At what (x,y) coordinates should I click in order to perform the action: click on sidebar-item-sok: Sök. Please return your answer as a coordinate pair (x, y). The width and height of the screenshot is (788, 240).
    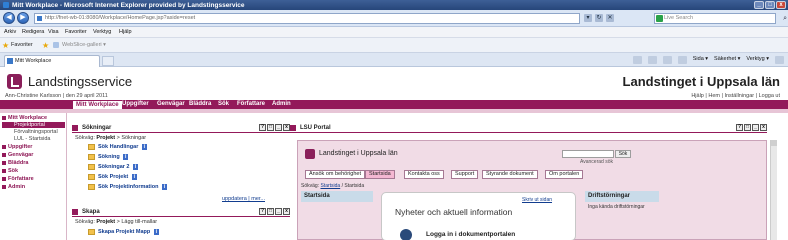
    Looking at the image, I should click on (10, 171).